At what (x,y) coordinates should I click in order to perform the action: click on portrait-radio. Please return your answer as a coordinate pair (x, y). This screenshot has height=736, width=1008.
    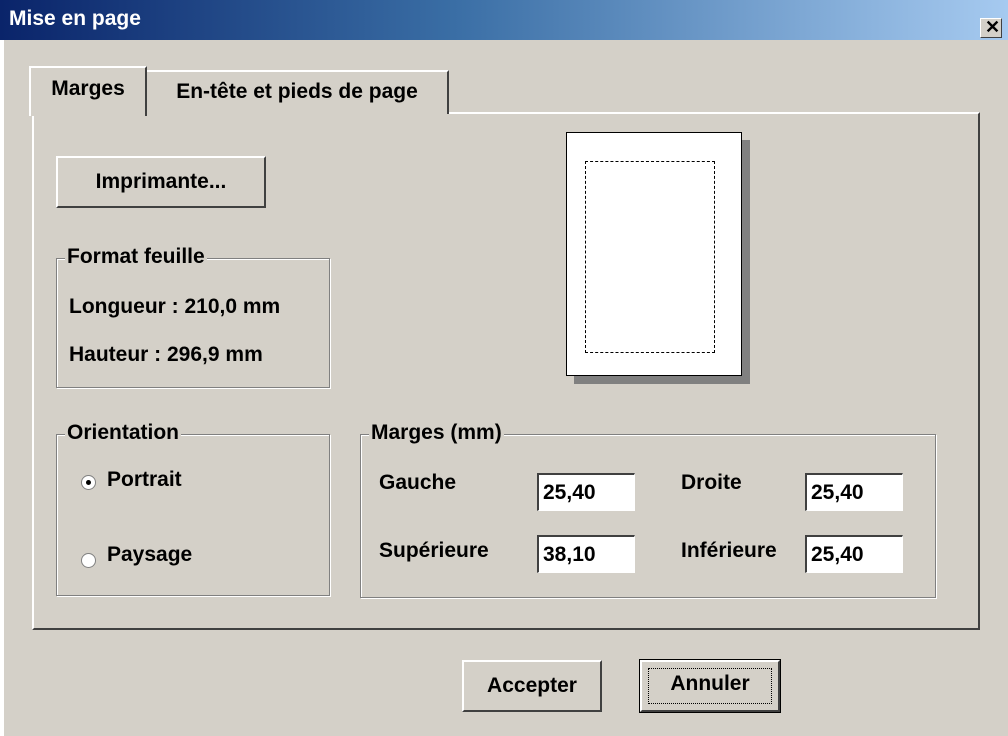
    Looking at the image, I should click on (88, 482).